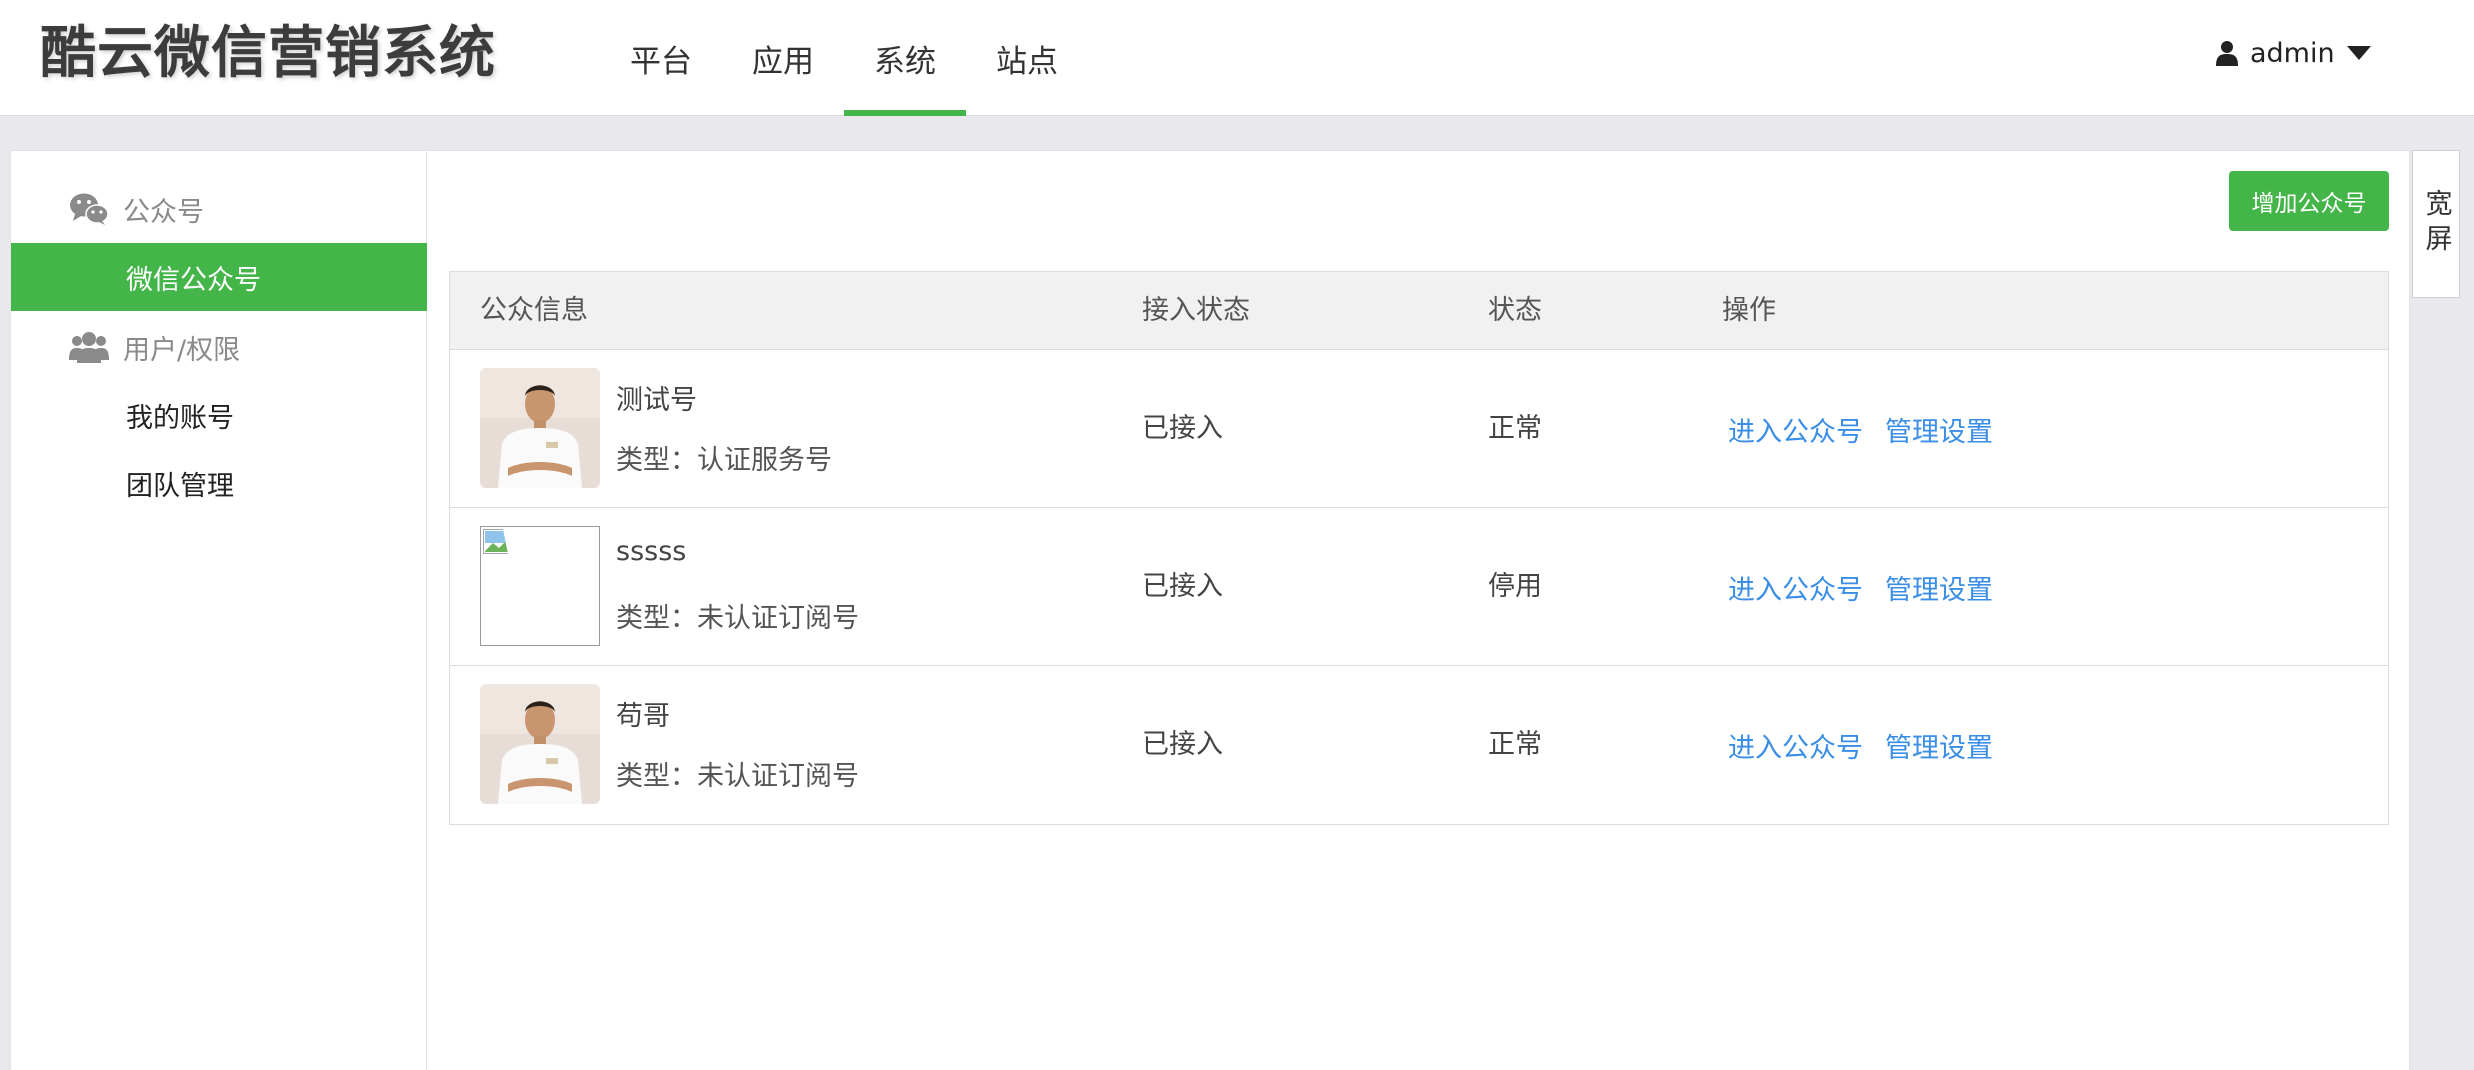  I want to click on account-name: sssss, so click(651, 551).